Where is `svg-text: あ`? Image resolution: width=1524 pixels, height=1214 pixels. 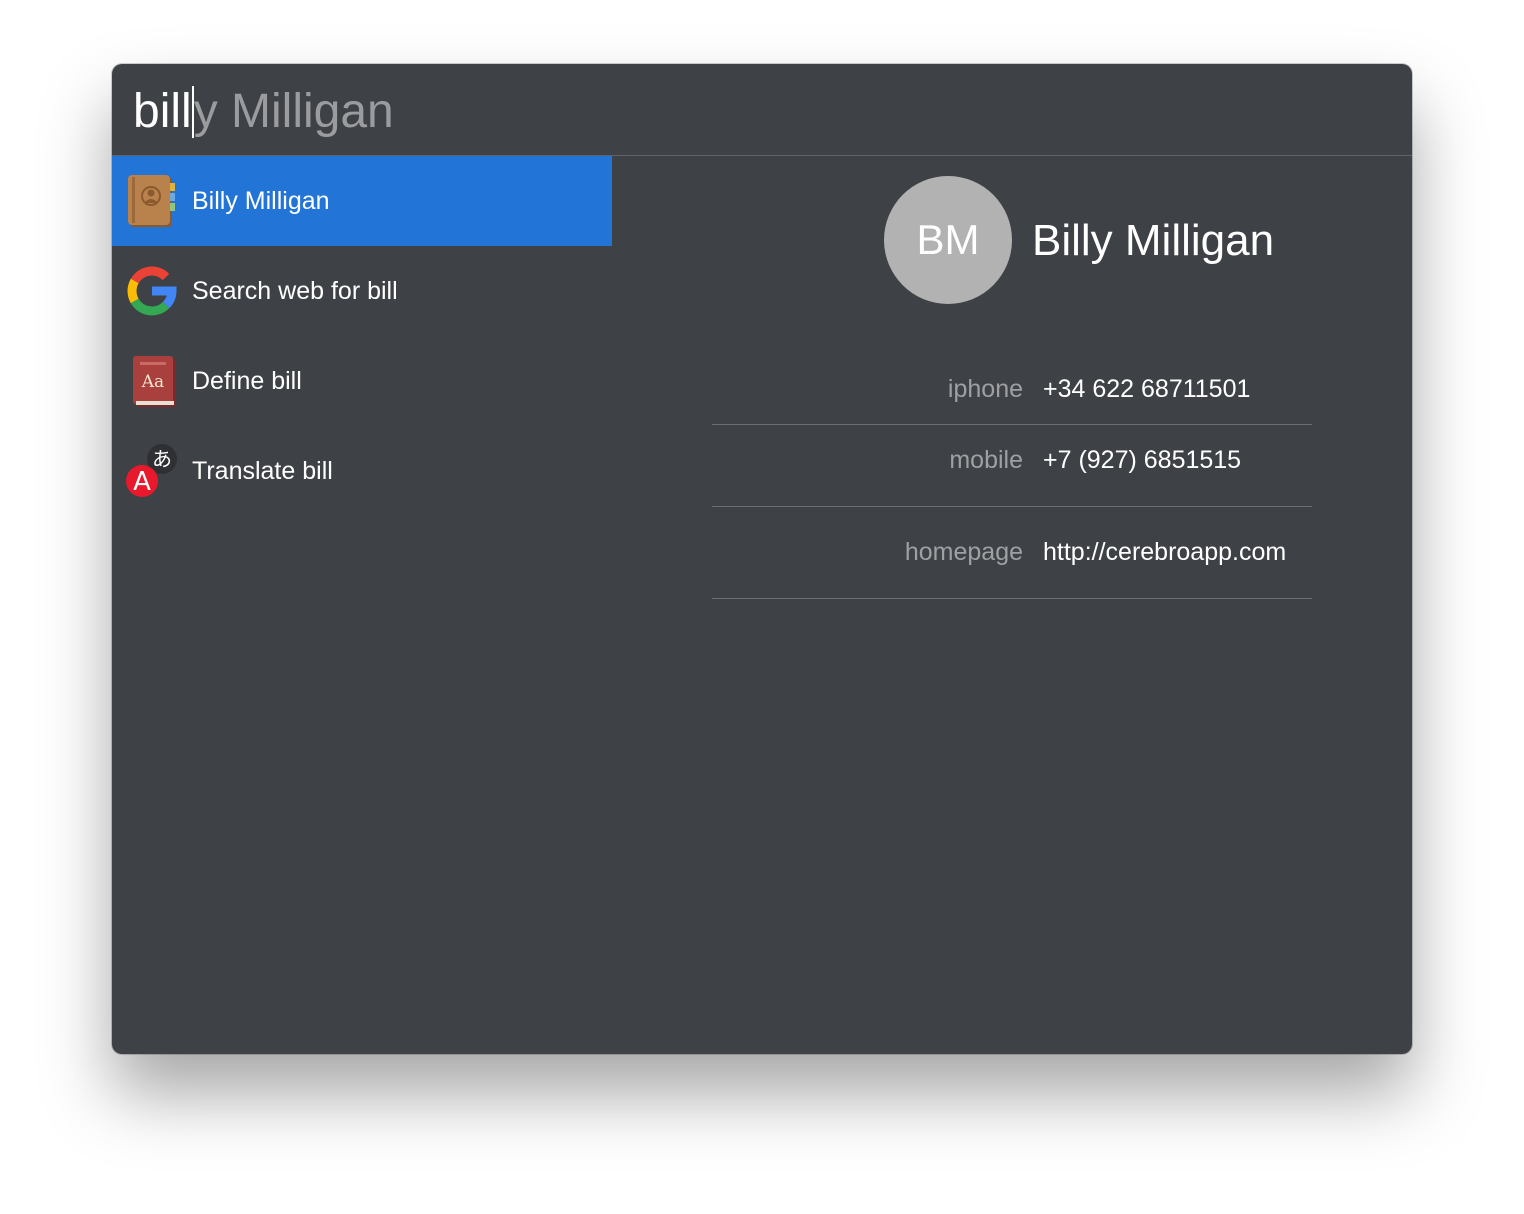 svg-text: あ is located at coordinates (162, 459).